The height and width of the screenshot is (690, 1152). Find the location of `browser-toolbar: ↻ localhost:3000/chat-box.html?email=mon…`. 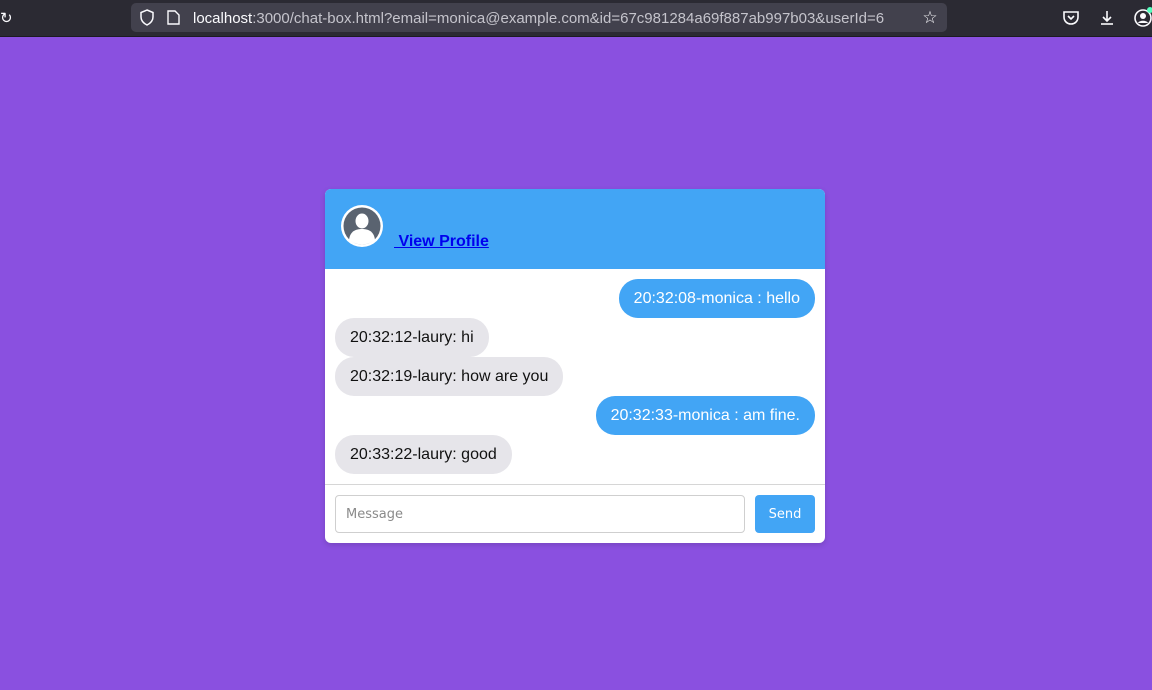

browser-toolbar: ↻ localhost:3000/chat-box.html?email=mon… is located at coordinates (576, 18).